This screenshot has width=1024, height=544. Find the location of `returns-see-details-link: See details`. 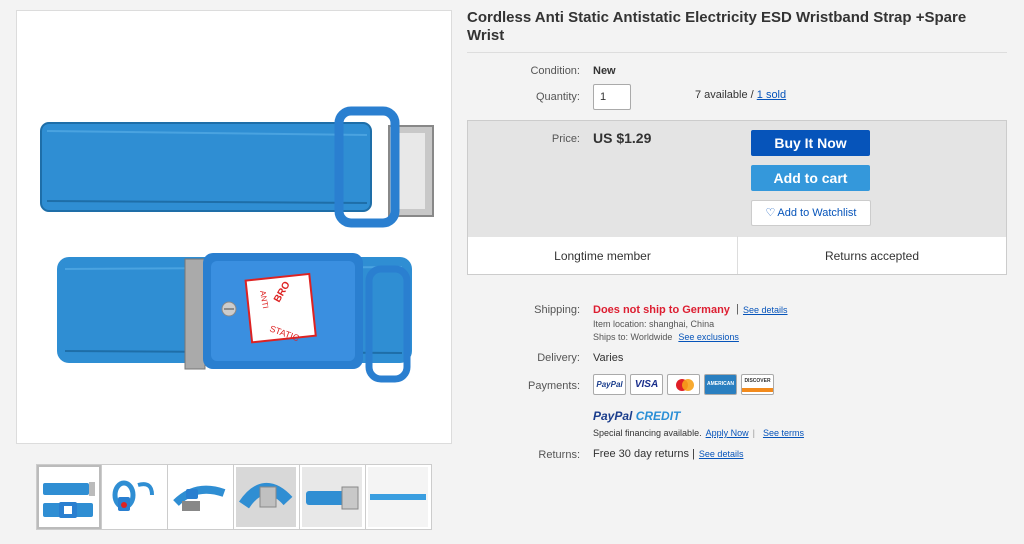

returns-see-details-link: See details is located at coordinates (721, 454).